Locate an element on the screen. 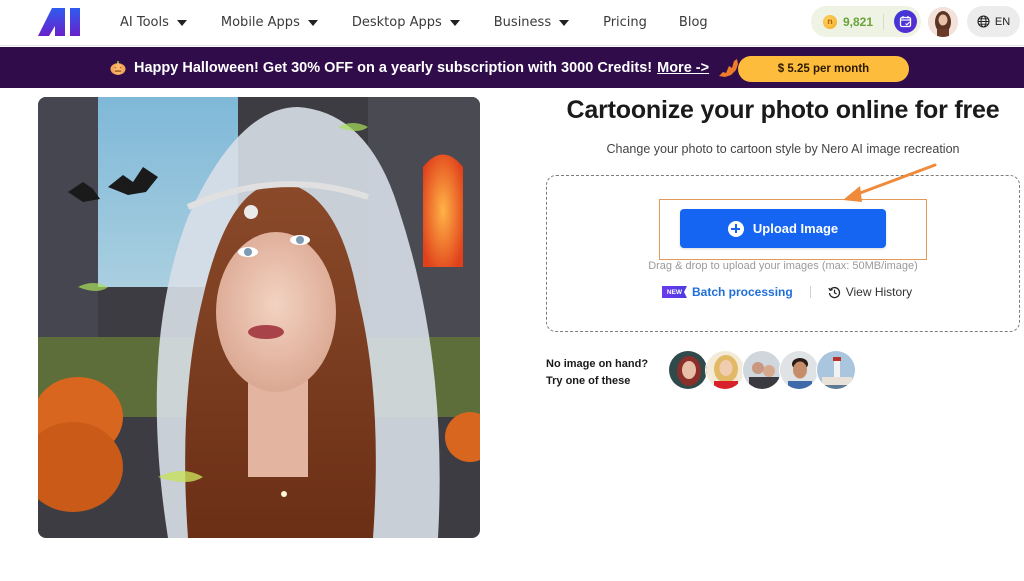  nav-mobile-apps: Mobile Apps is located at coordinates (269, 22).